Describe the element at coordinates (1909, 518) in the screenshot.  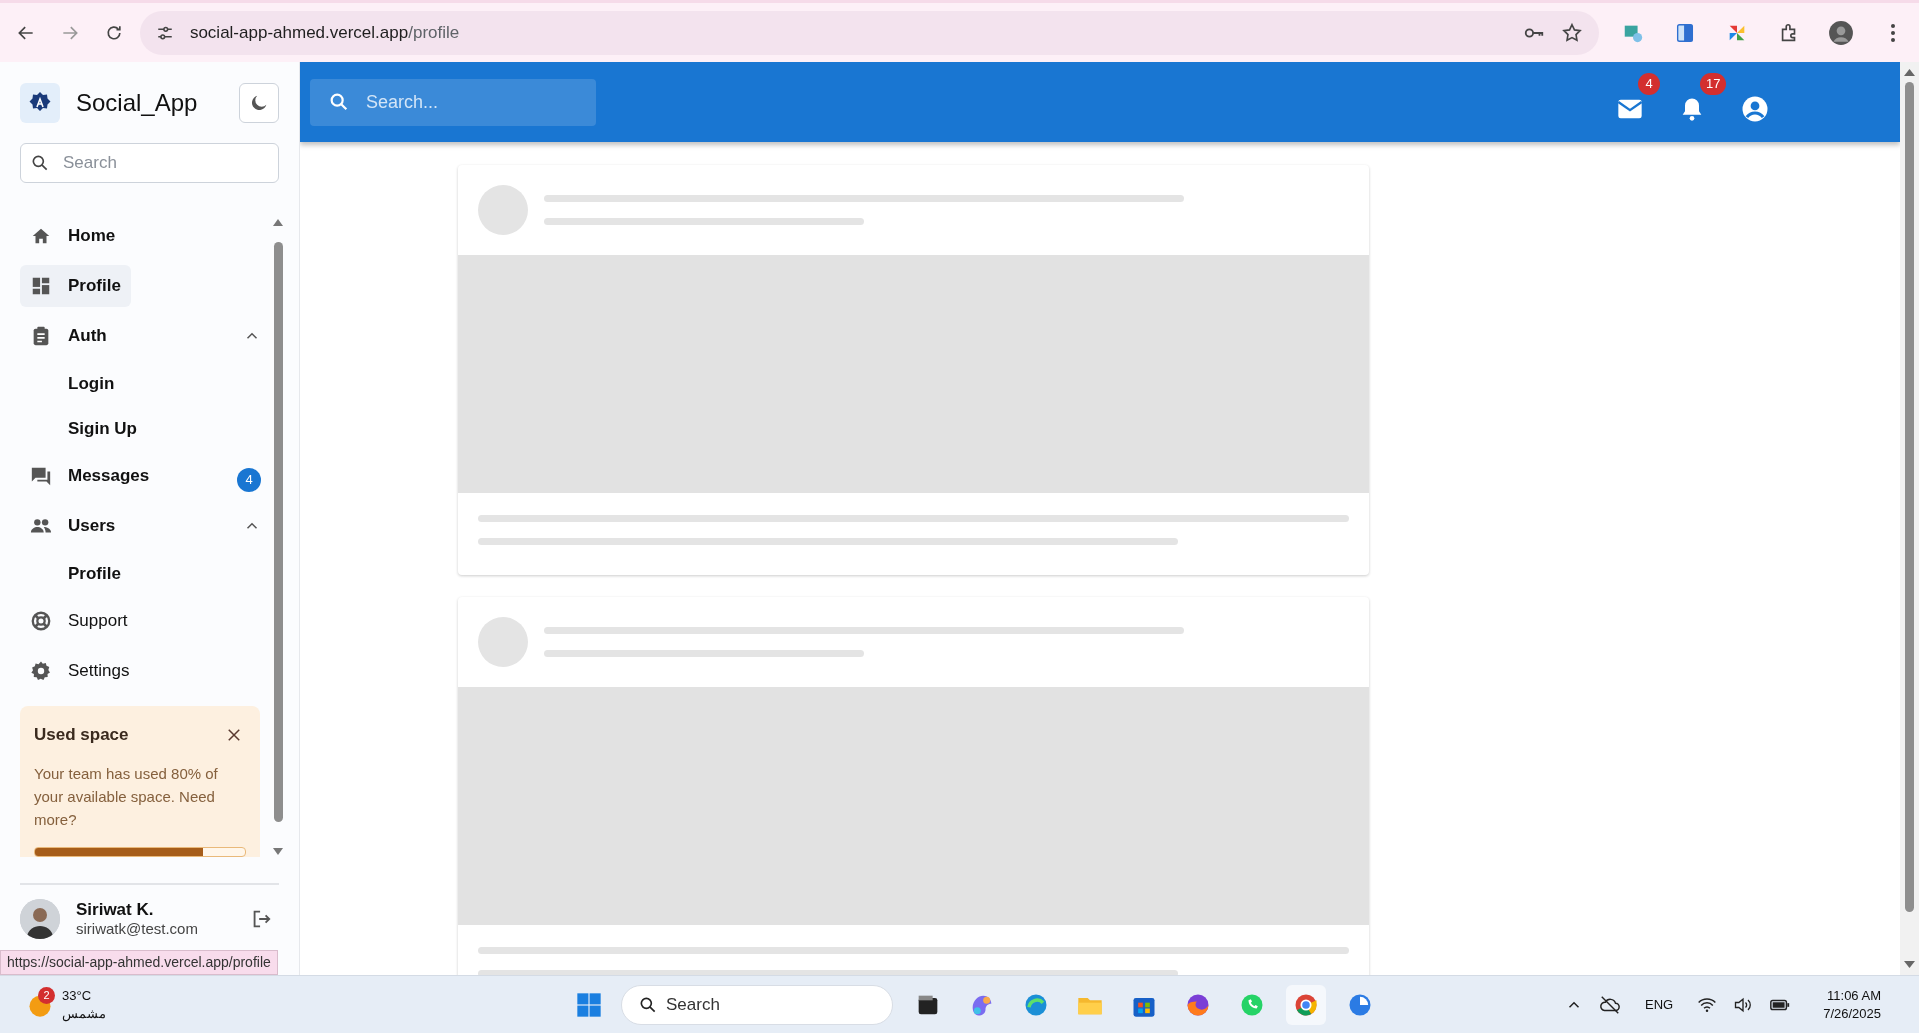
I see `page-scrollbar` at that location.